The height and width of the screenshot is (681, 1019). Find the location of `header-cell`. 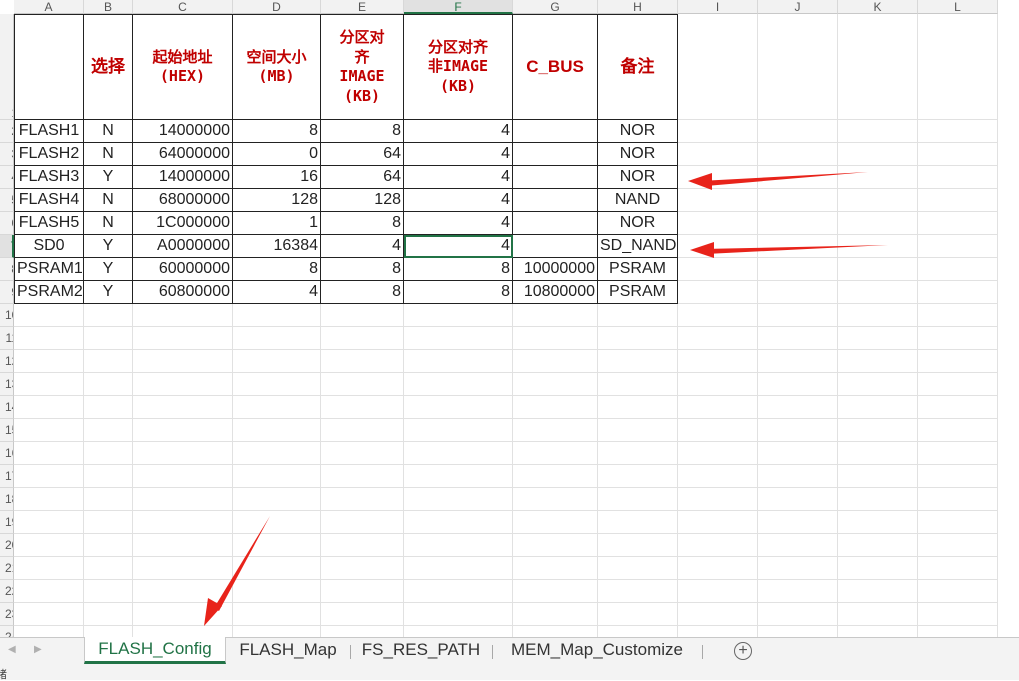

header-cell is located at coordinates (49, 67).